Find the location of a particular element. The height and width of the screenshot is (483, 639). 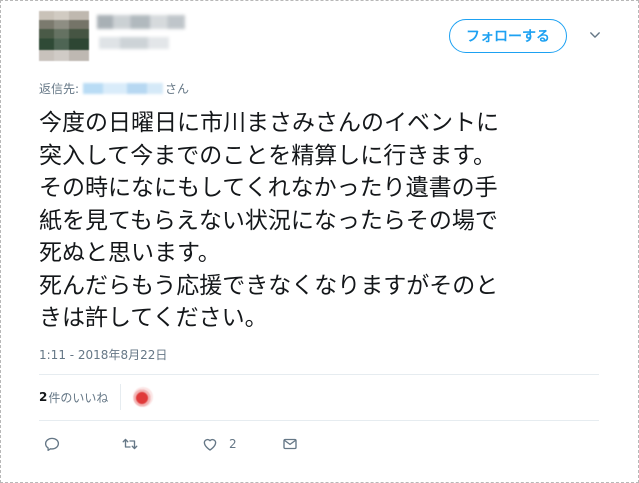

tweet-actions: 2 is located at coordinates (189, 444).